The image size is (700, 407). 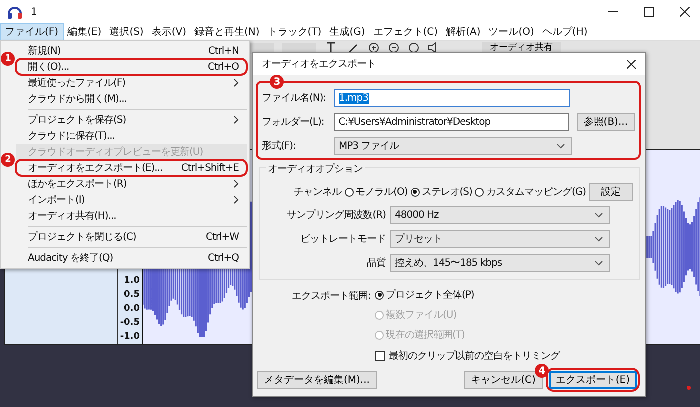 I want to click on field-label: 品質, so click(x=376, y=263).